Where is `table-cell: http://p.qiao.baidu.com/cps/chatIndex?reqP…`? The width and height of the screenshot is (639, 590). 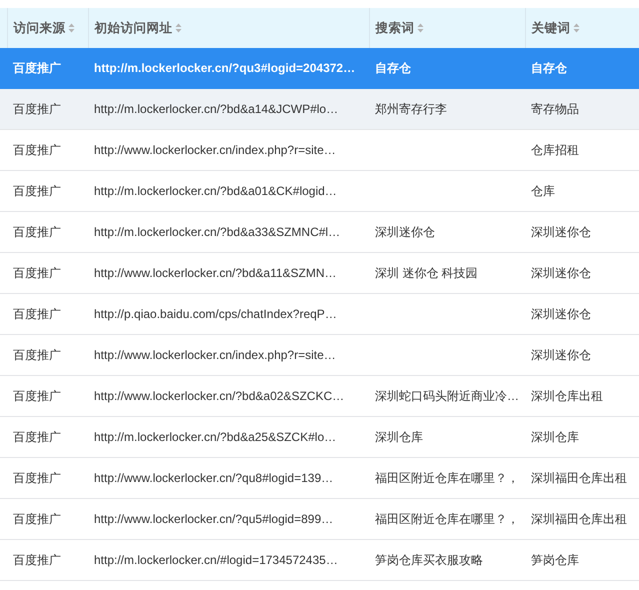
table-cell: http://p.qiao.baidu.com/cps/chatIndex?reqP… is located at coordinates (215, 314).